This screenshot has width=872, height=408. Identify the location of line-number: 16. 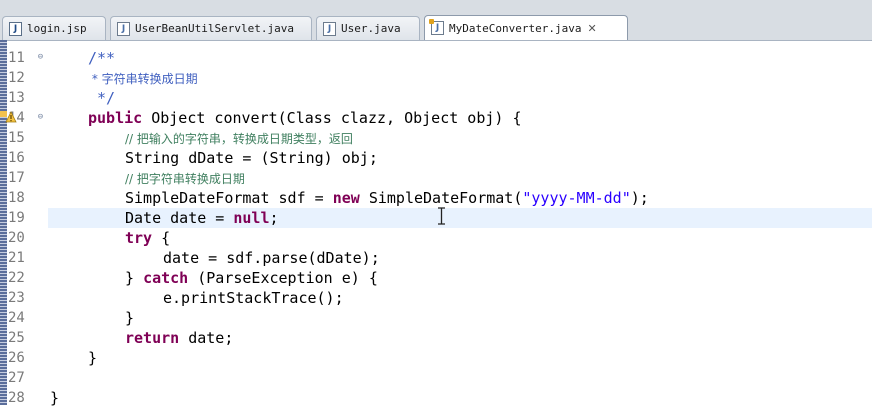
(16, 158).